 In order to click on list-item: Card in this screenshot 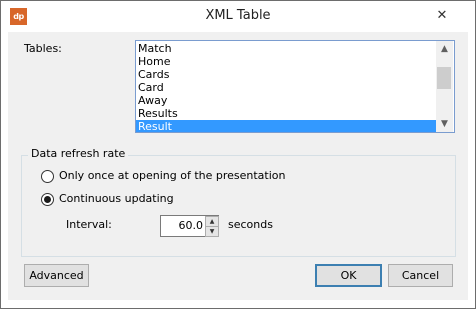, I will do `click(287, 87)`.